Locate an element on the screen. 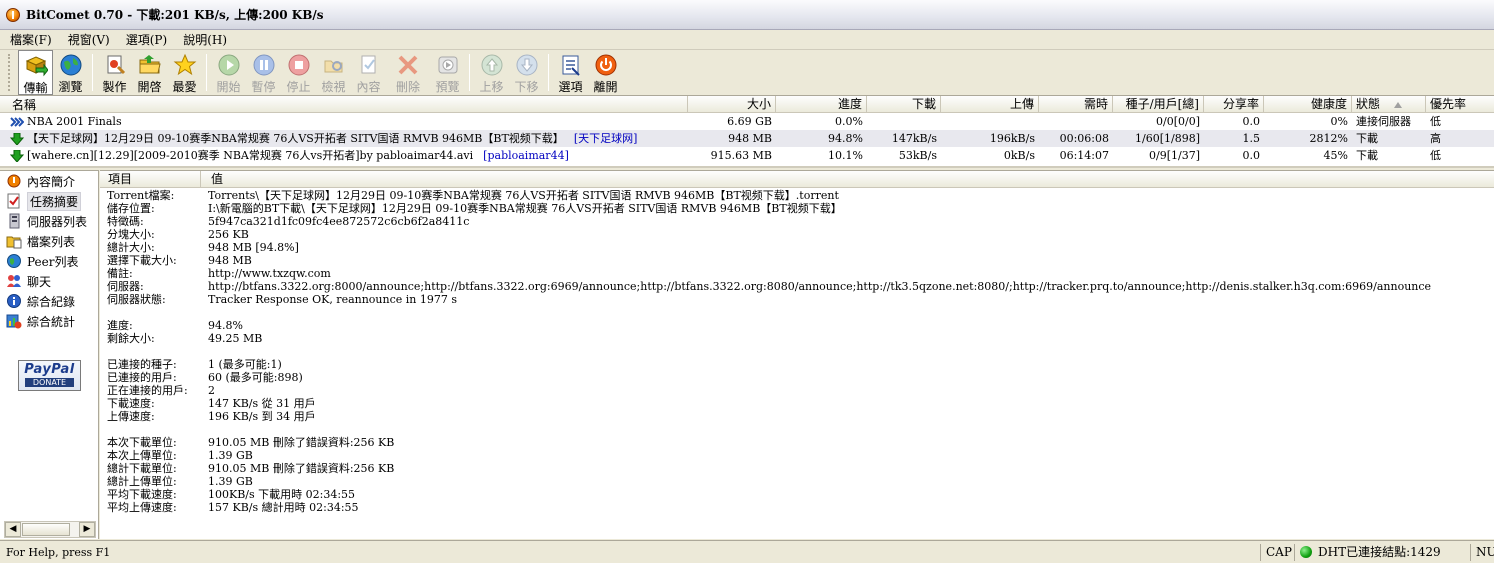  num-lock-indicator: NUM is located at coordinates (1482, 552).